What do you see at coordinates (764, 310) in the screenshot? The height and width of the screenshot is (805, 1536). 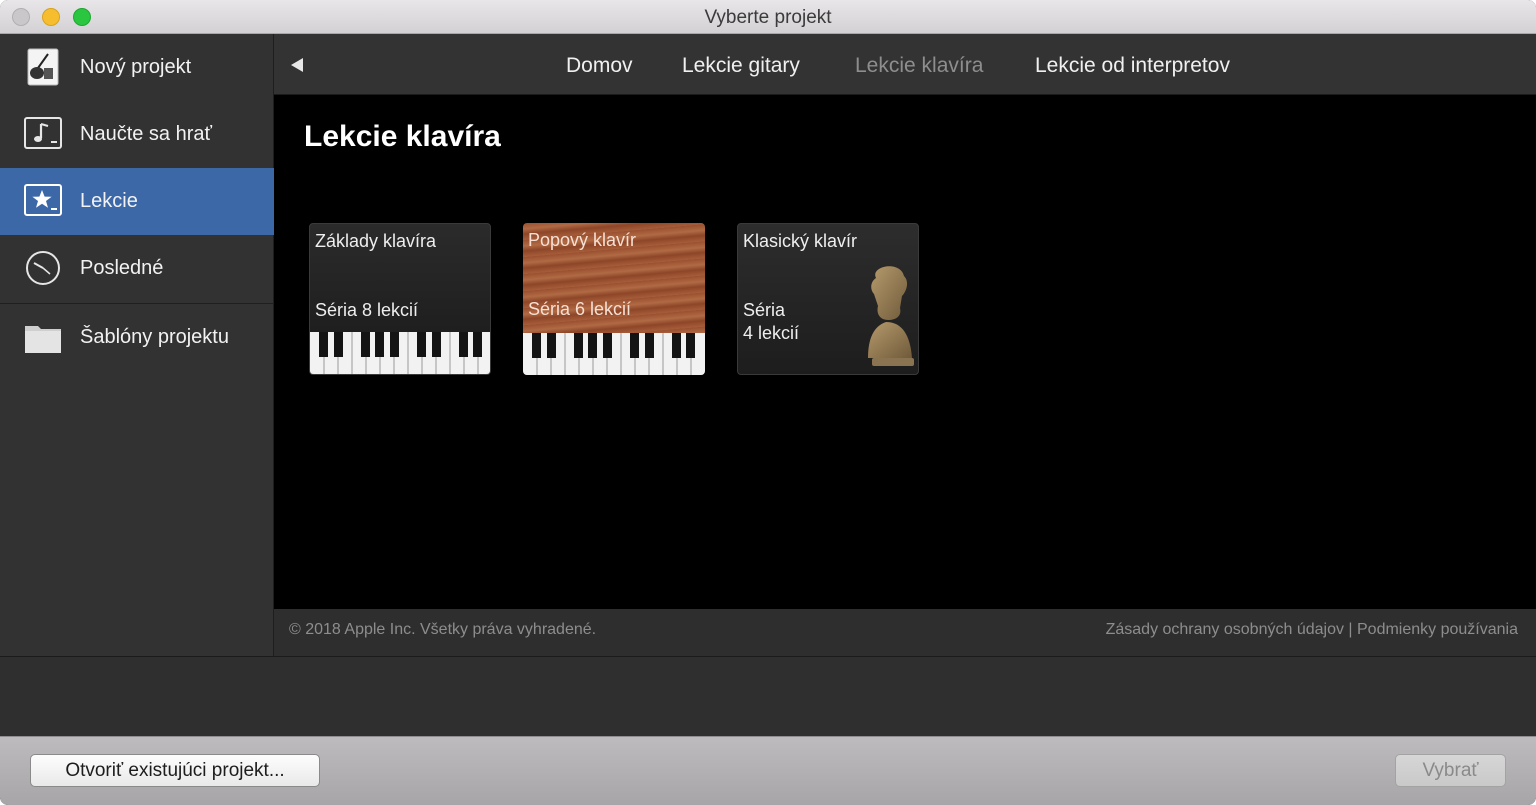 I see `card-subtitle-line1: Séria` at bounding box center [764, 310].